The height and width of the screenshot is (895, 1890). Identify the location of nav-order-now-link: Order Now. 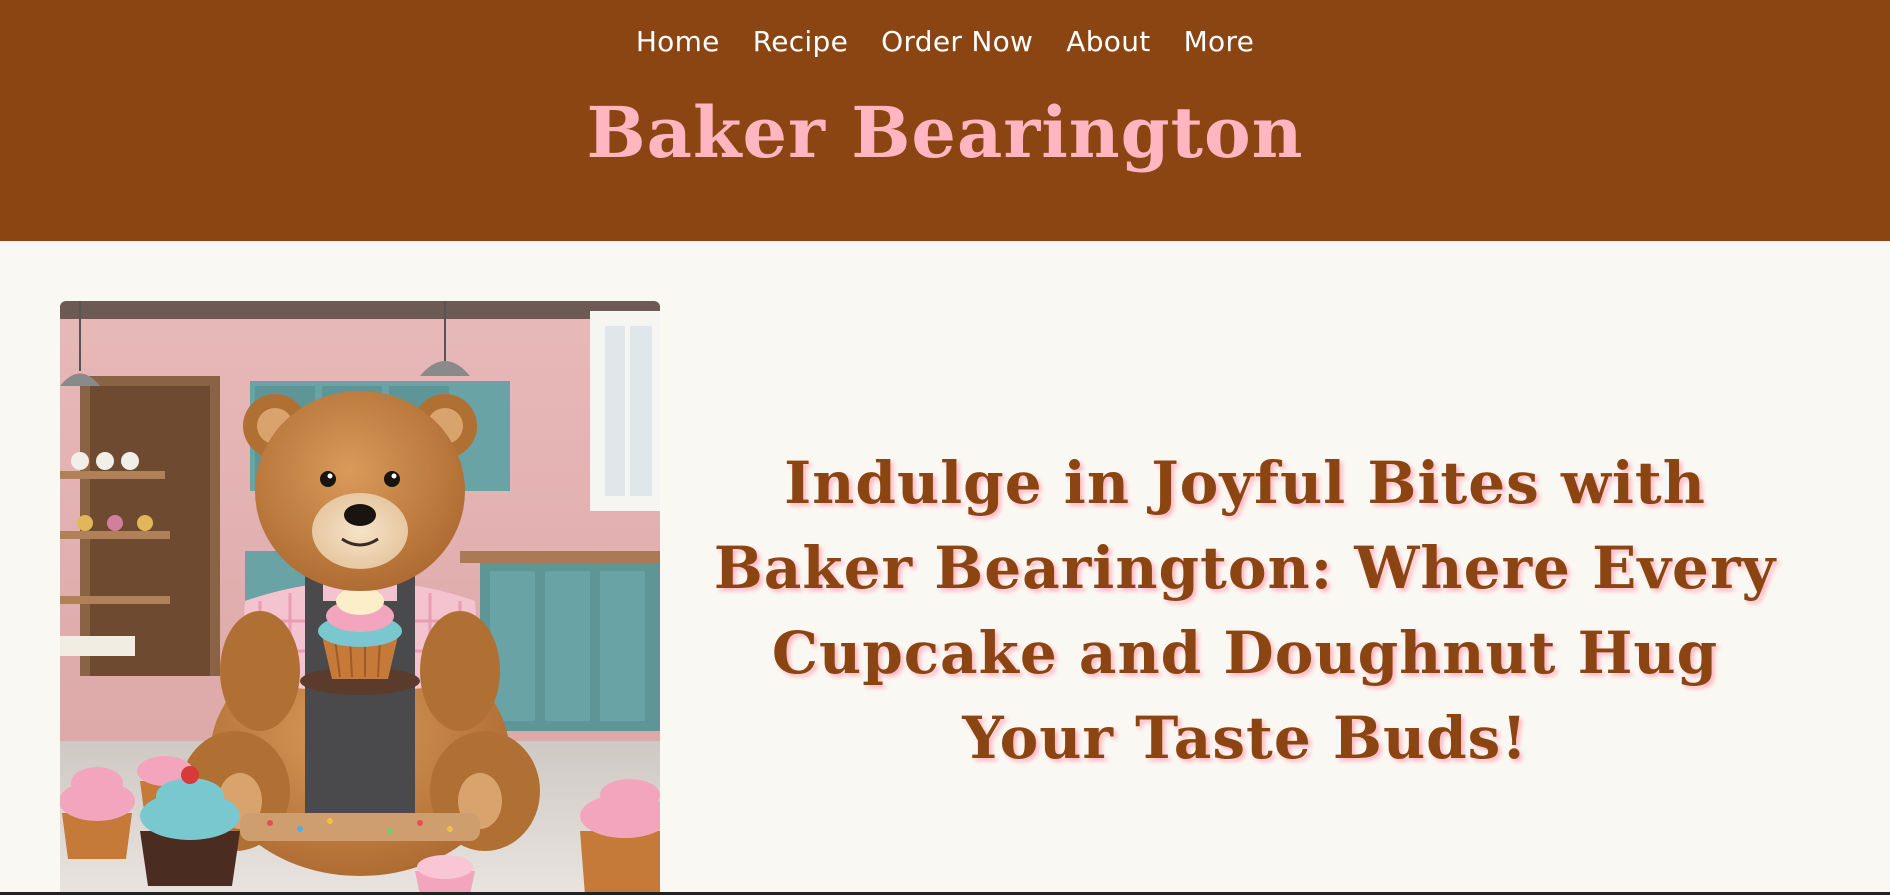
(957, 42).